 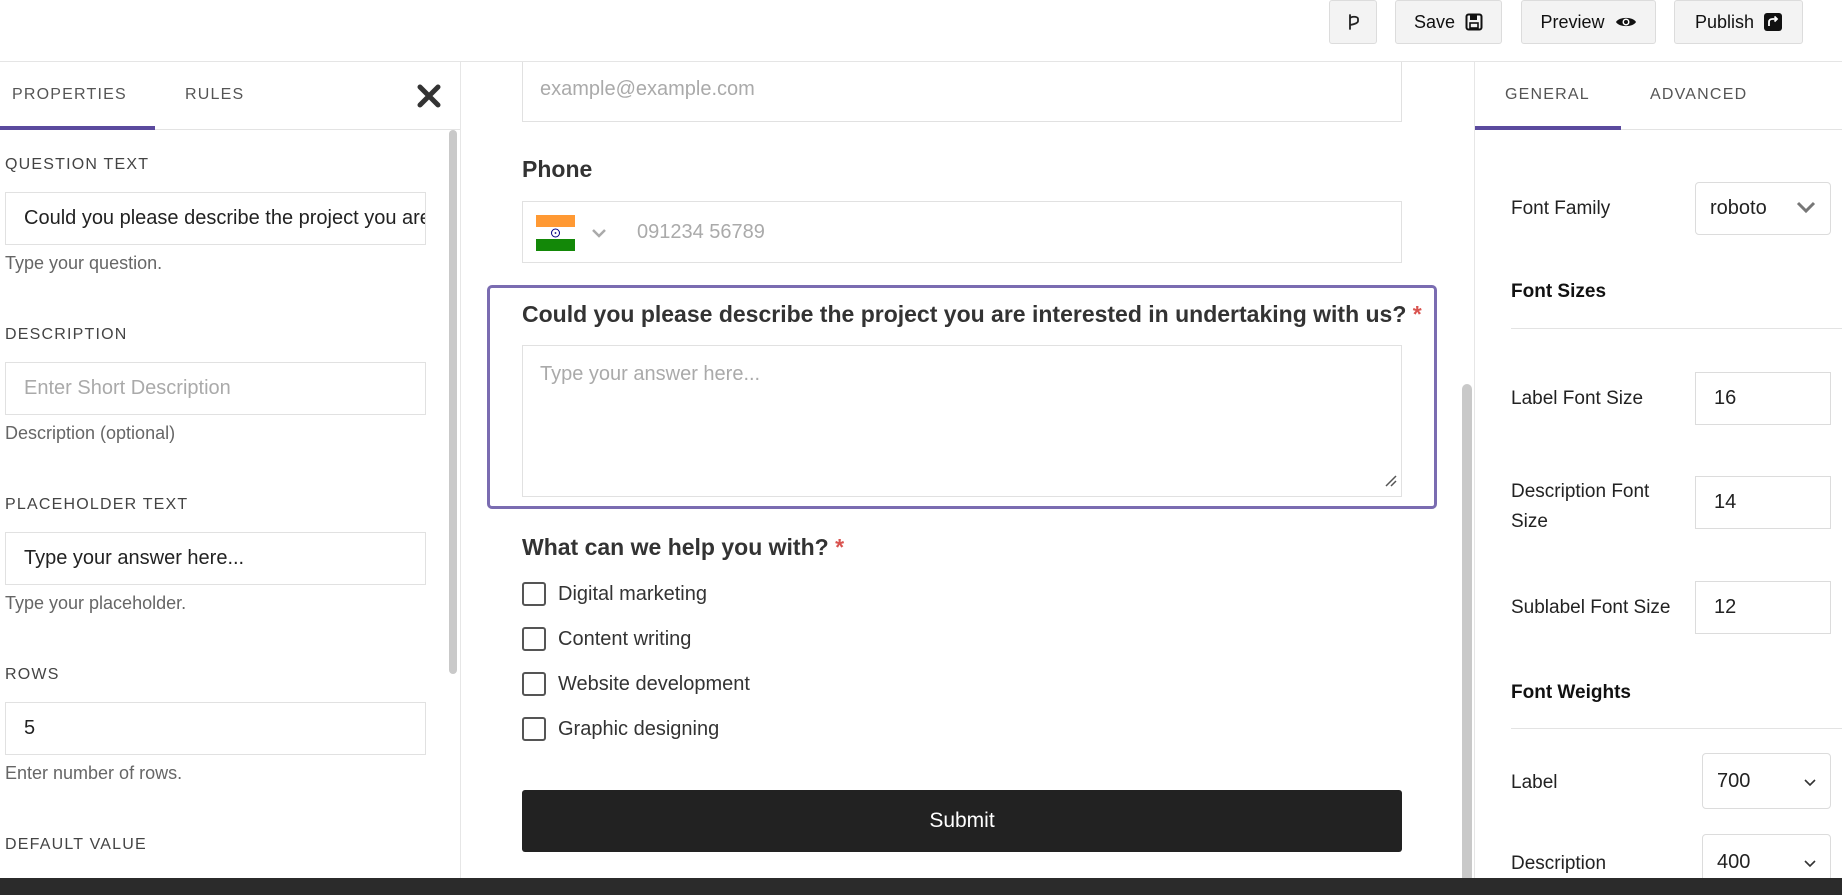 I want to click on tab-properties: PROPERTIES, so click(x=69, y=95).